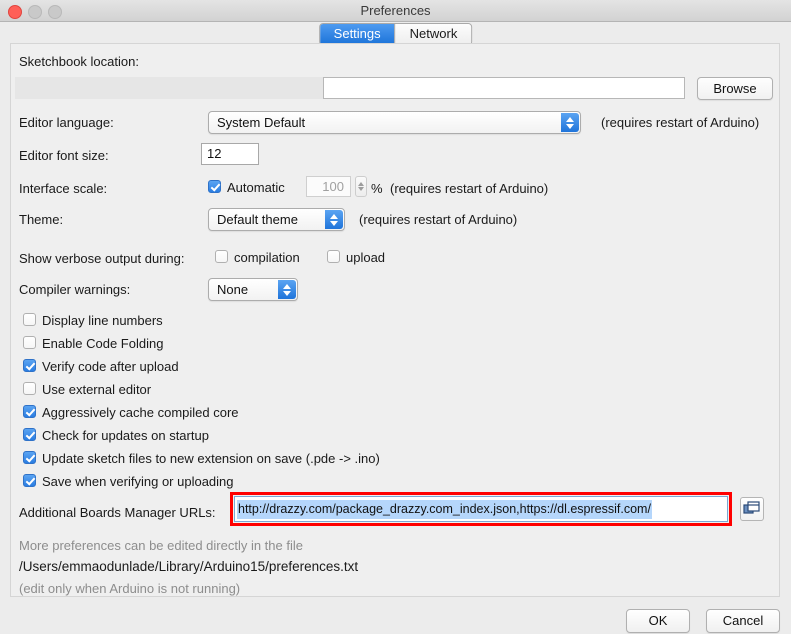 This screenshot has height=634, width=791. What do you see at coordinates (29, 365) in the screenshot?
I see `verify-code-after-upload-checkbox` at bounding box center [29, 365].